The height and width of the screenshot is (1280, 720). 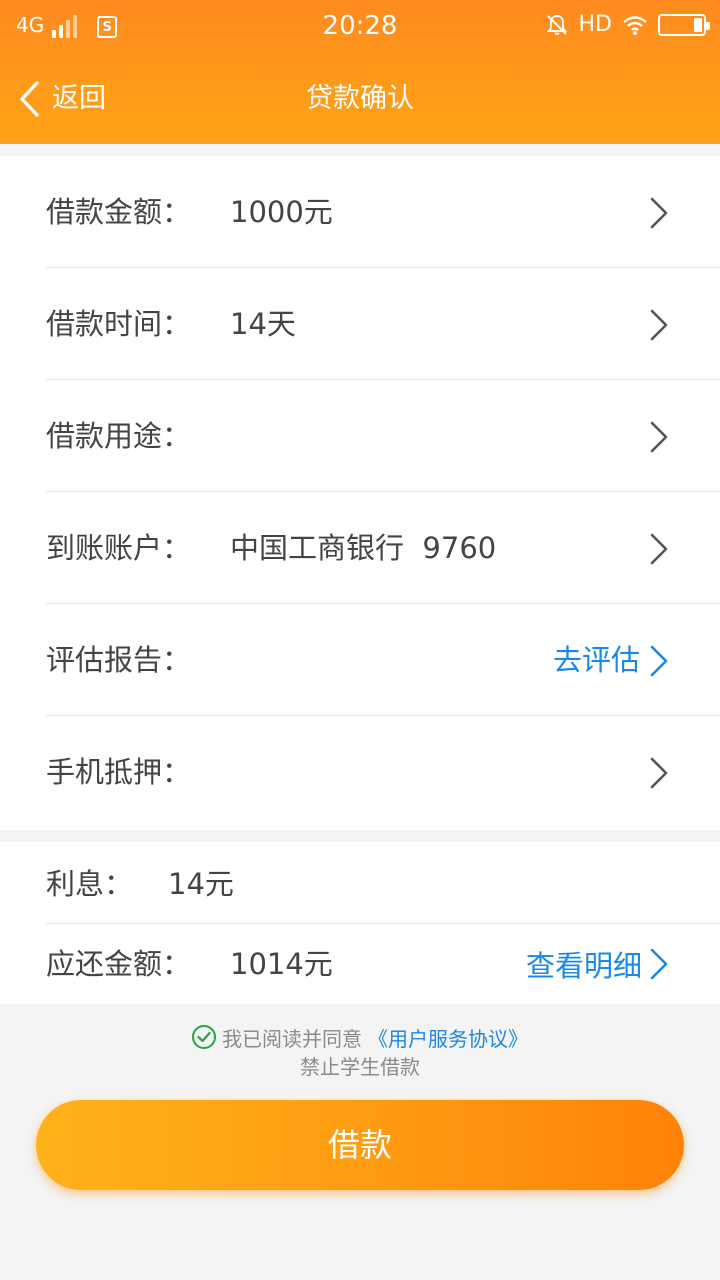 What do you see at coordinates (583, 966) in the screenshot?
I see `view-details-label: 查看明细` at bounding box center [583, 966].